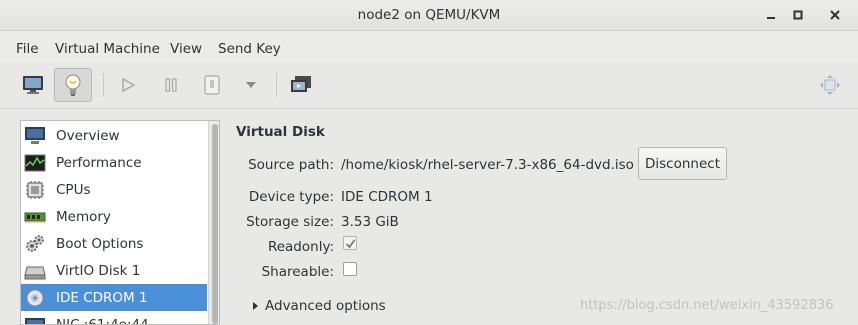 The height and width of the screenshot is (325, 858). Describe the element at coordinates (128, 85) in the screenshot. I see `run-play-icon` at that location.